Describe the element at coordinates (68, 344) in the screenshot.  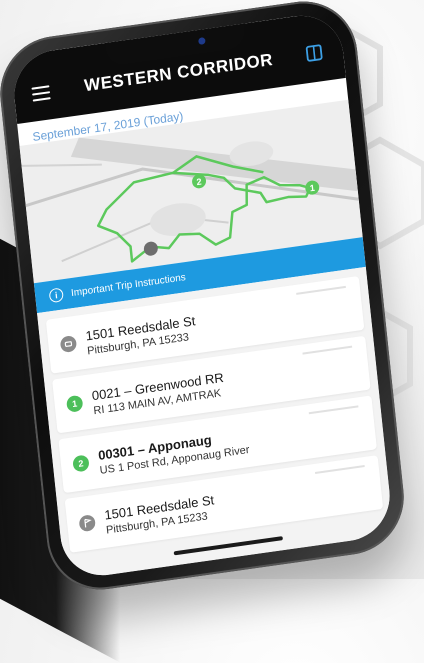
I see `start-icon` at that location.